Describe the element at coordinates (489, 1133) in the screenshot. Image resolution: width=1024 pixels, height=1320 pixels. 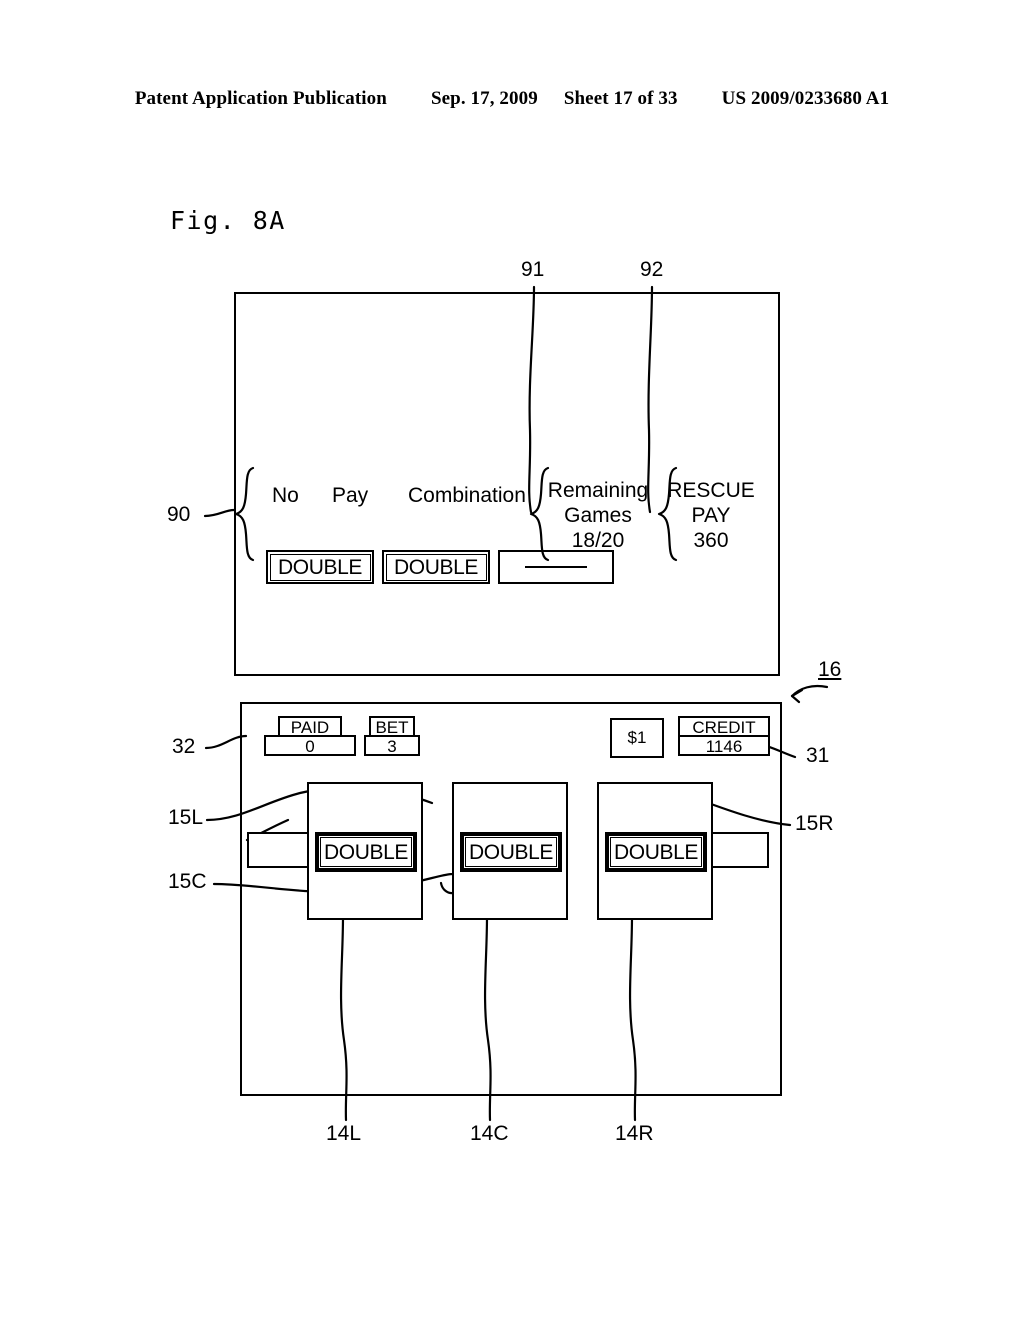
I see `ref-numeral-14C: 14C` at that location.